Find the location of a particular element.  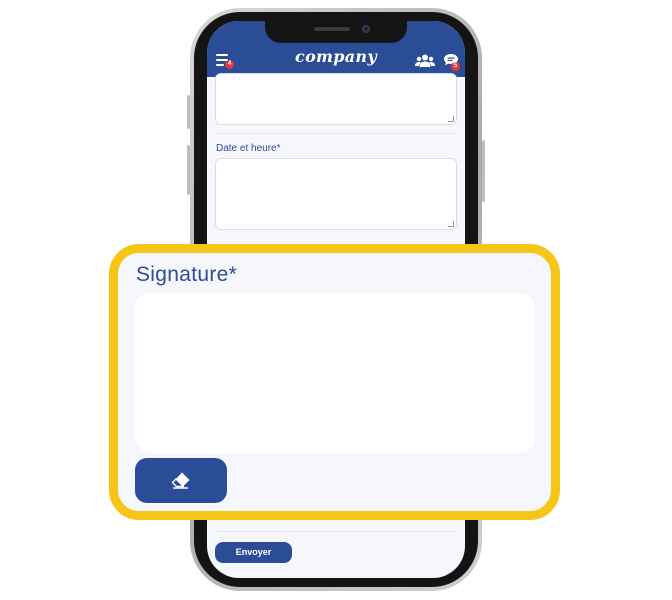

previous-field-textarea is located at coordinates (336, 99).